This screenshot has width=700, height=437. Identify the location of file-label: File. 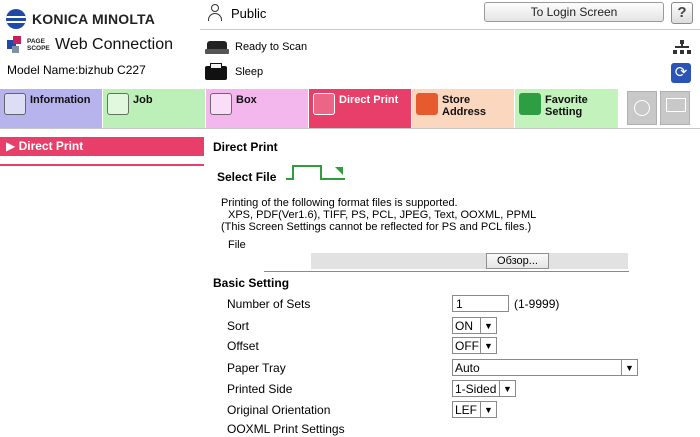
(237, 245).